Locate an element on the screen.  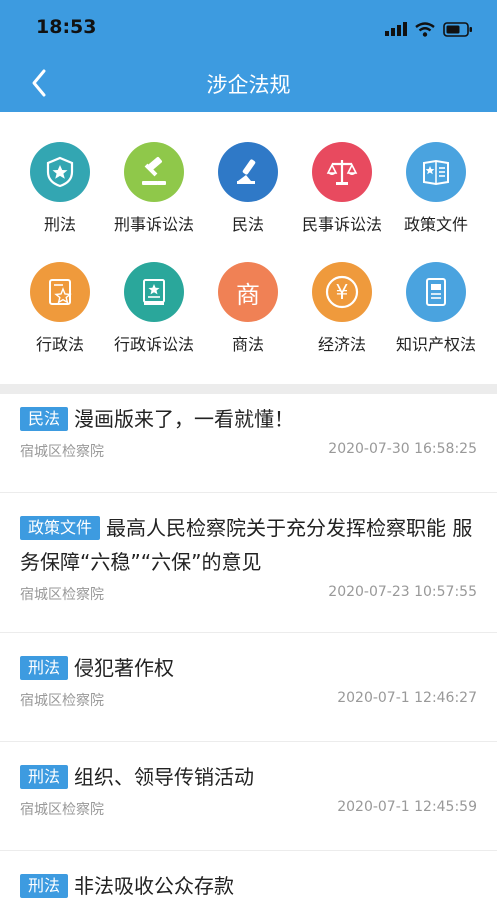
list-item: 刑法 非法吸收公众存款 is located at coordinates (248, 881).